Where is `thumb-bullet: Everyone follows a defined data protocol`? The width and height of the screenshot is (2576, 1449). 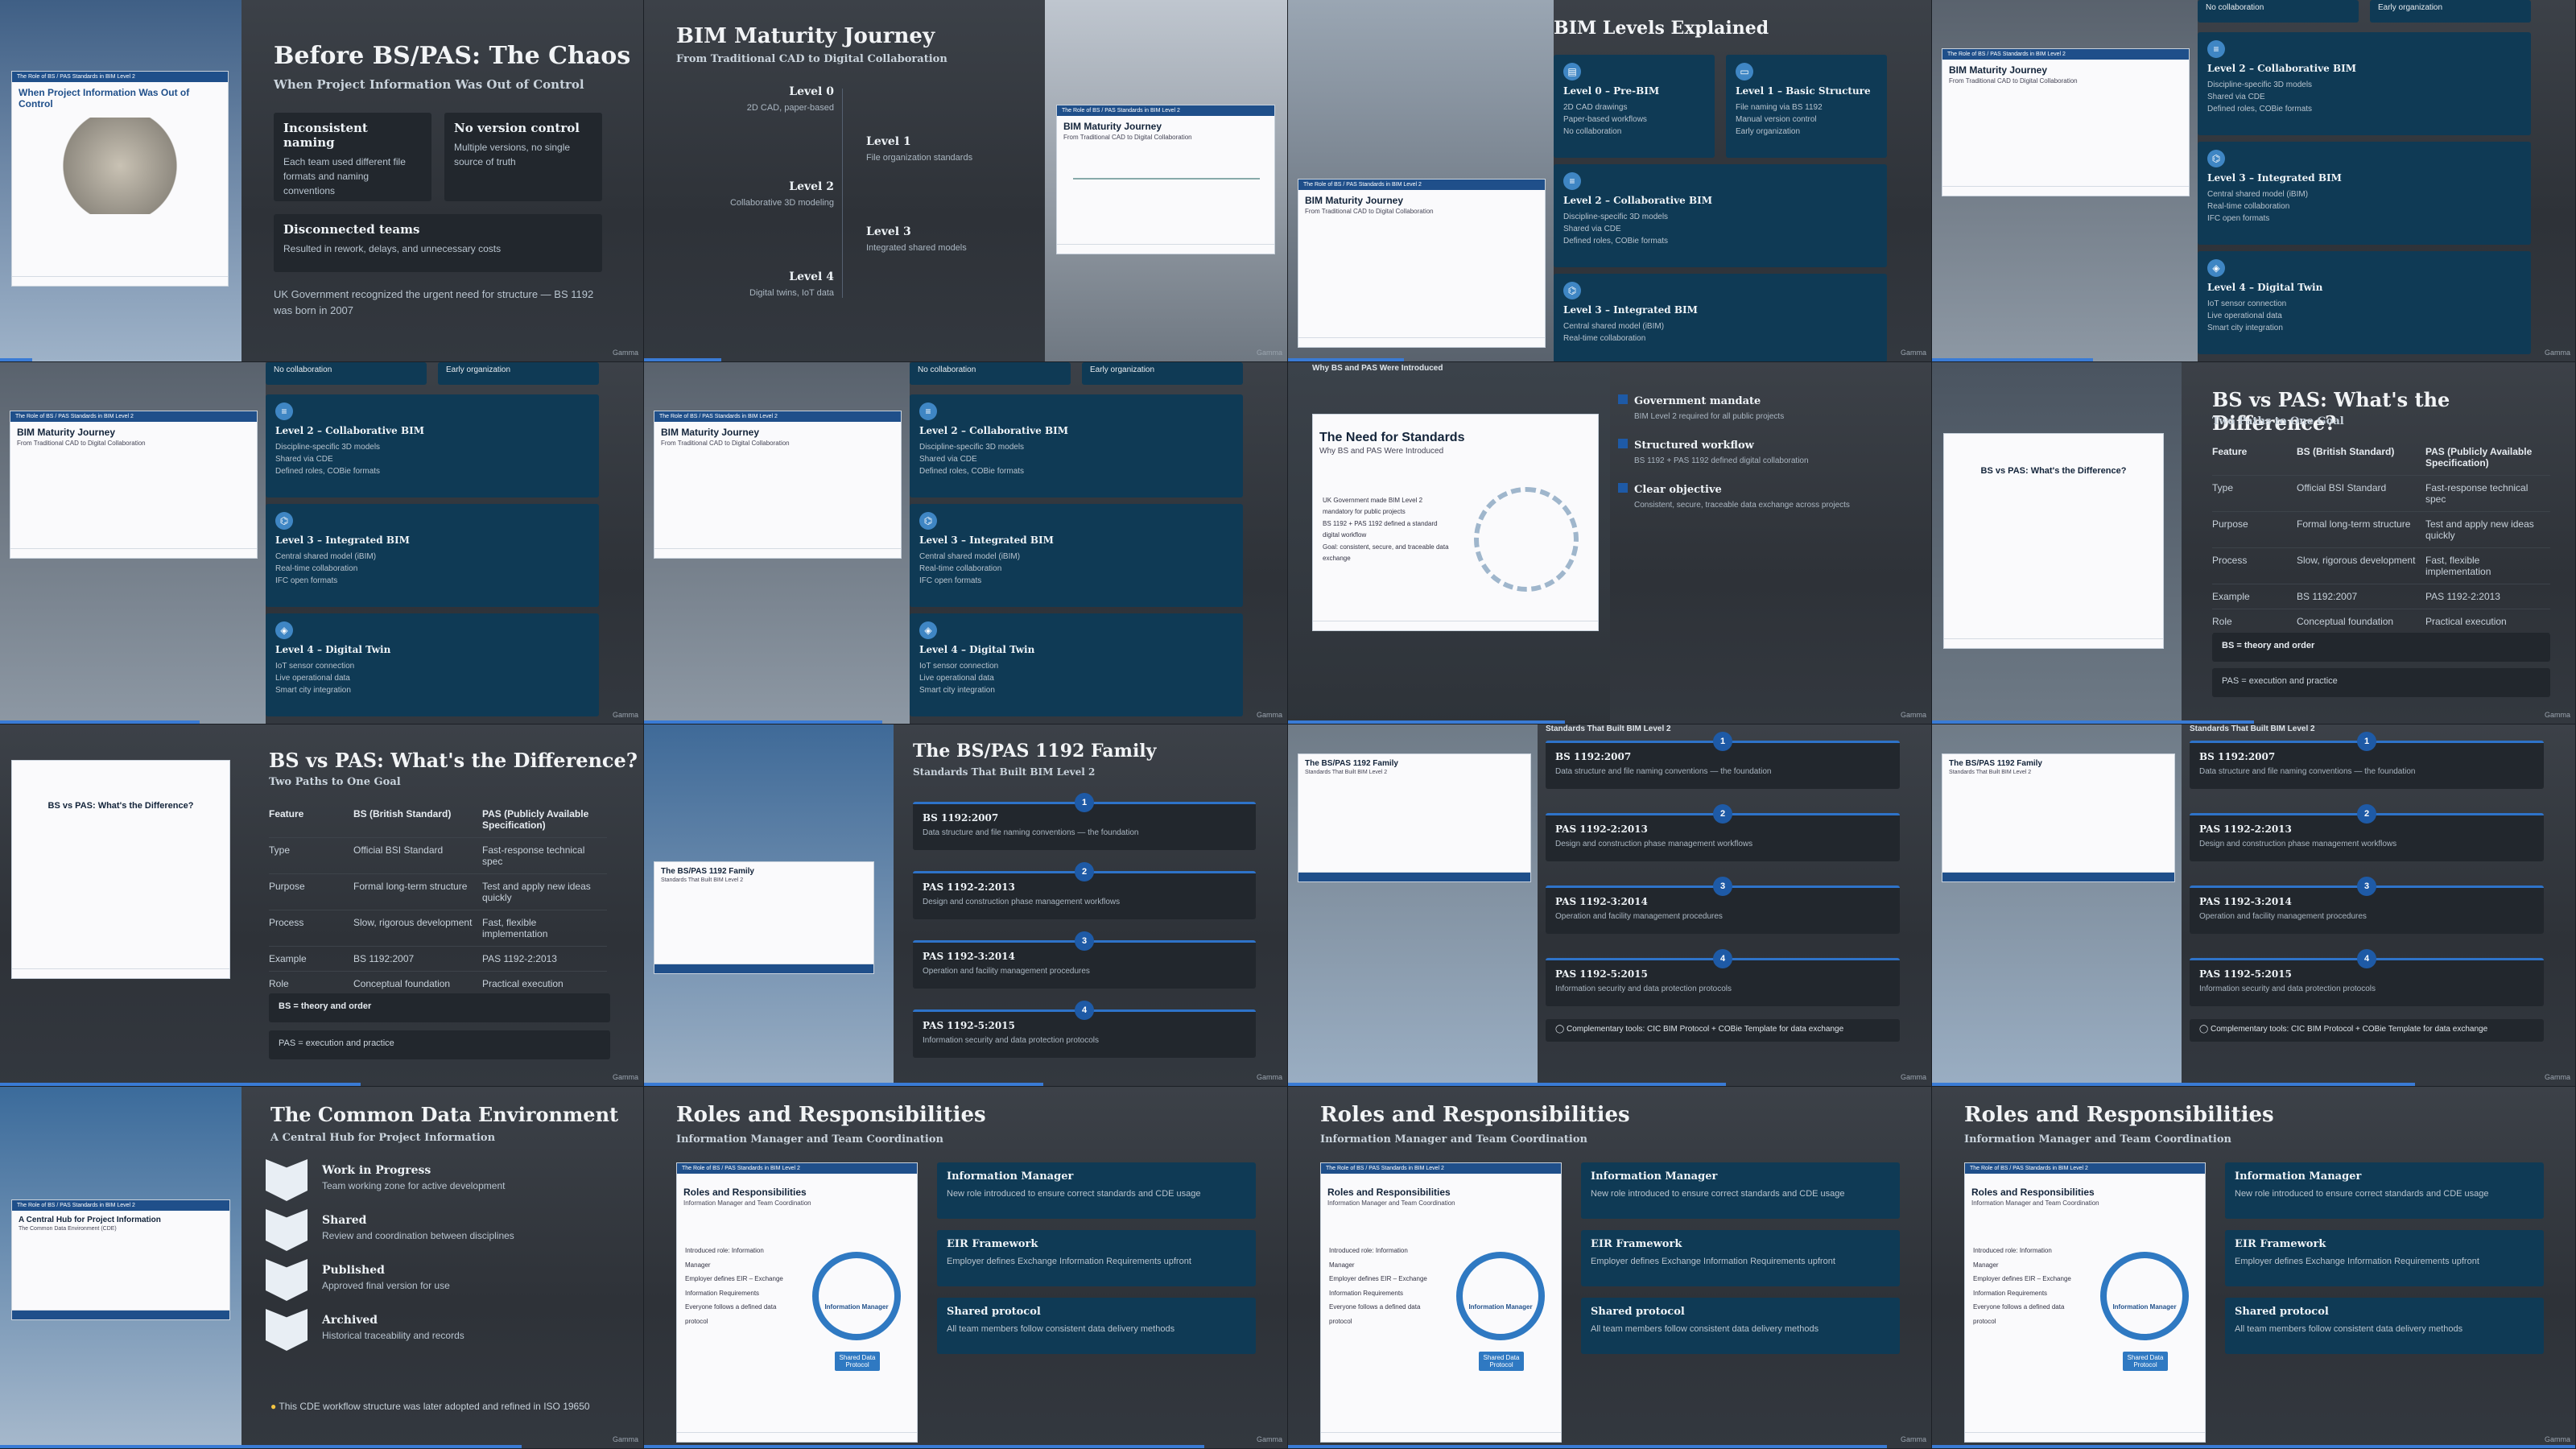
thumb-bullet: Everyone follows a defined data protocol is located at coordinates (2019, 1314).